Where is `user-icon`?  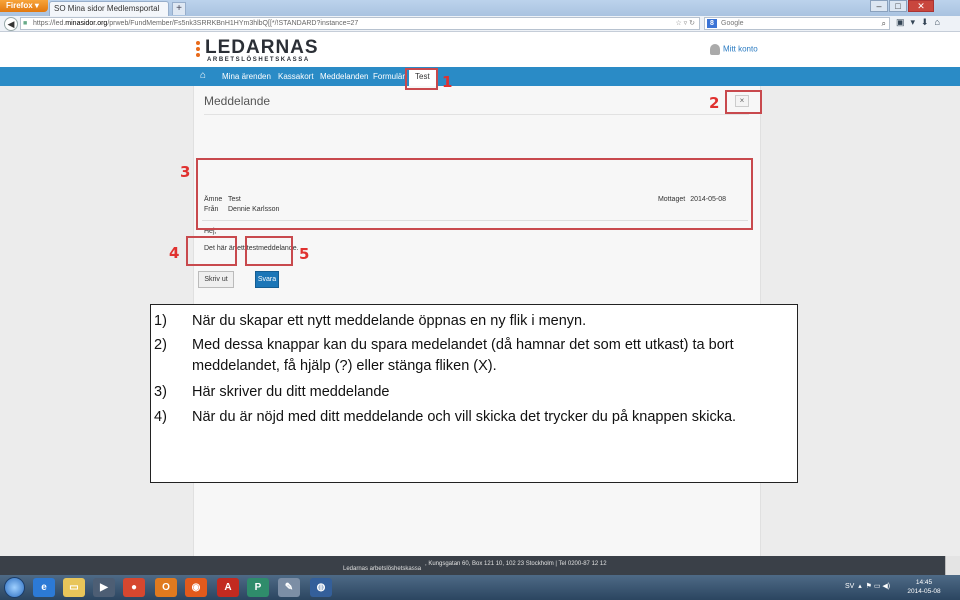 user-icon is located at coordinates (715, 49).